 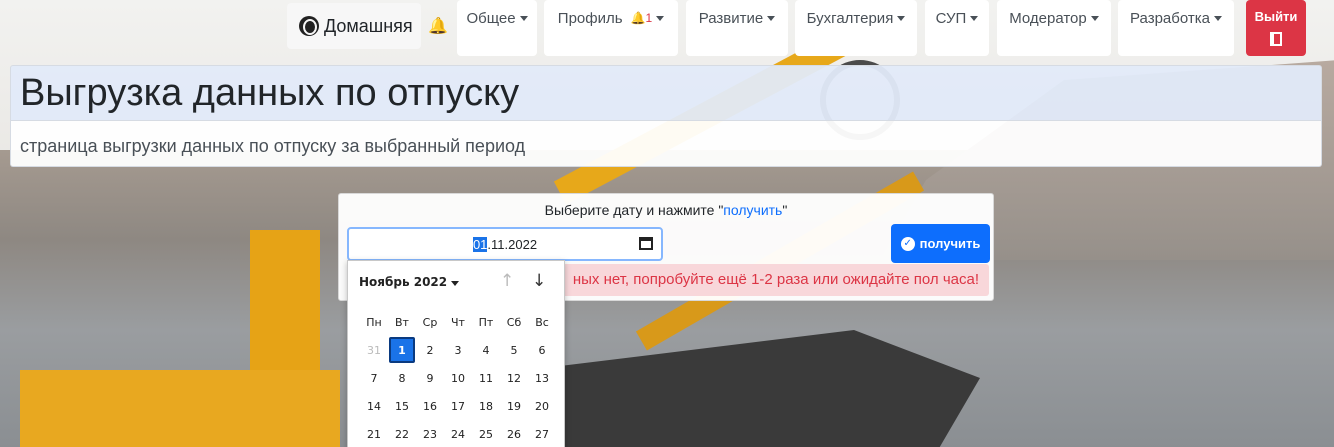 What do you see at coordinates (542, 350) in the screenshot?
I see `calendar-day: 6` at bounding box center [542, 350].